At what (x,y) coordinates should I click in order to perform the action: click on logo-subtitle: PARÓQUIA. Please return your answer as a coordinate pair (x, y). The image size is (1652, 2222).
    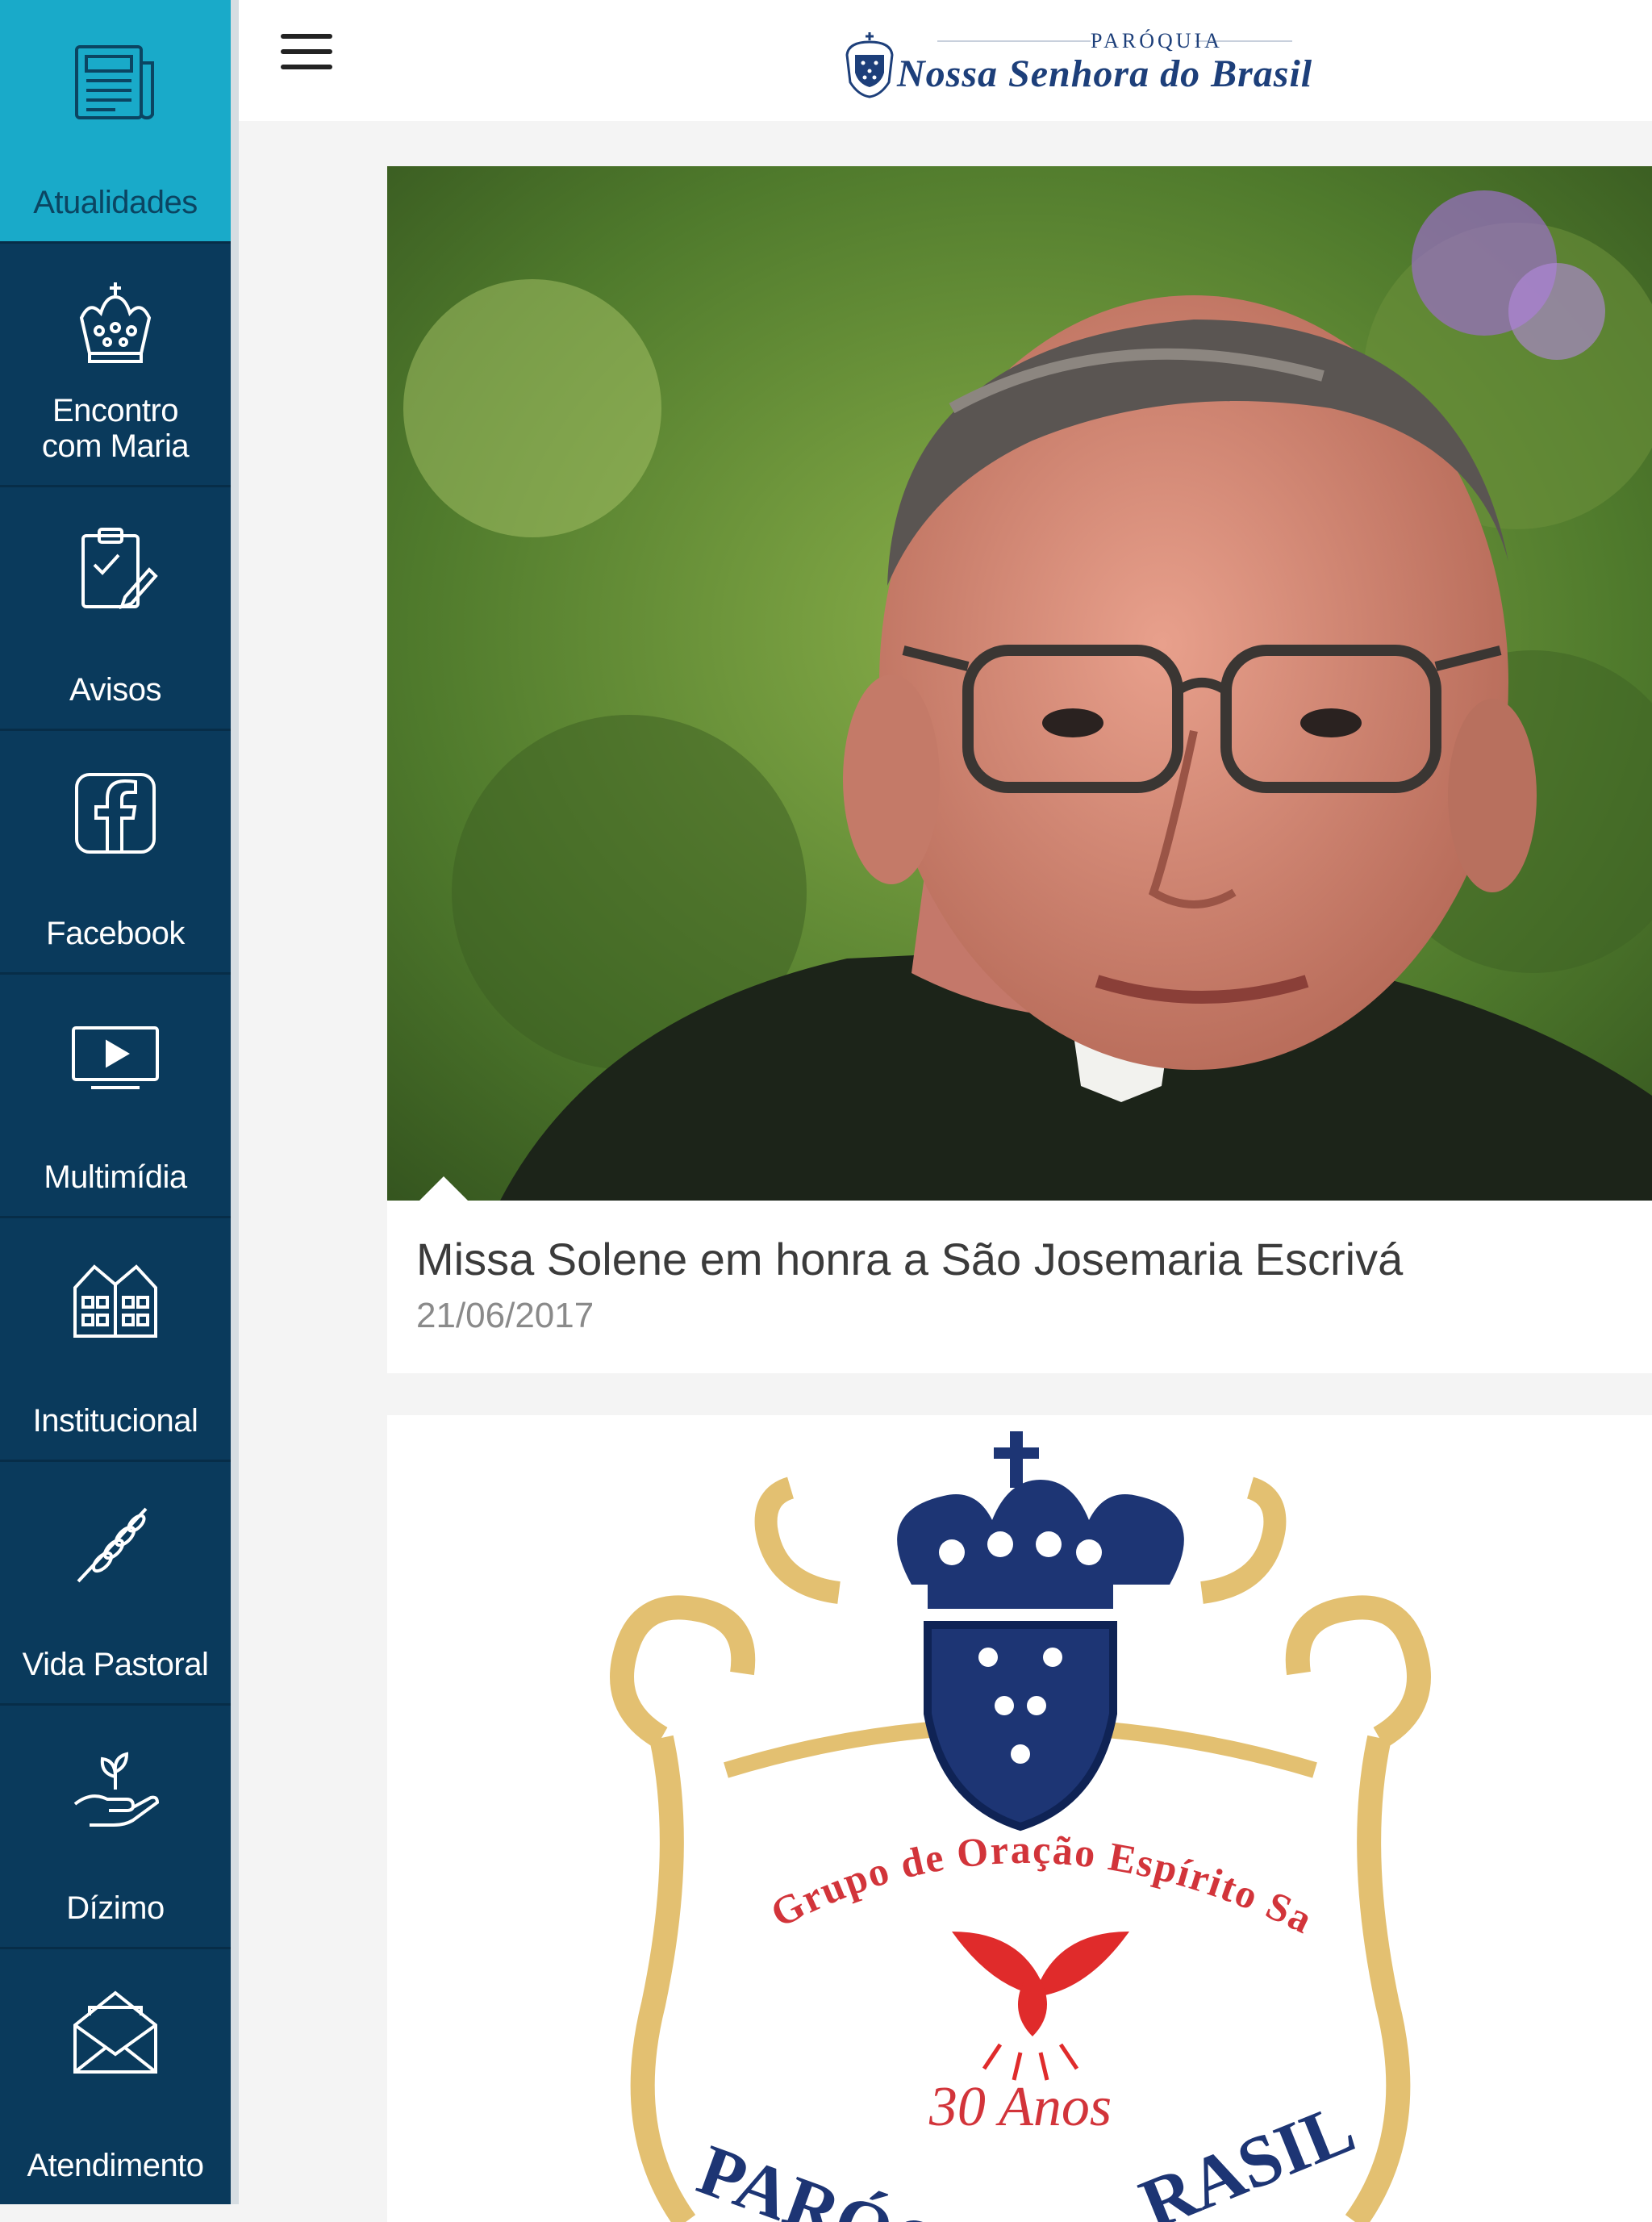
    Looking at the image, I should click on (1157, 41).